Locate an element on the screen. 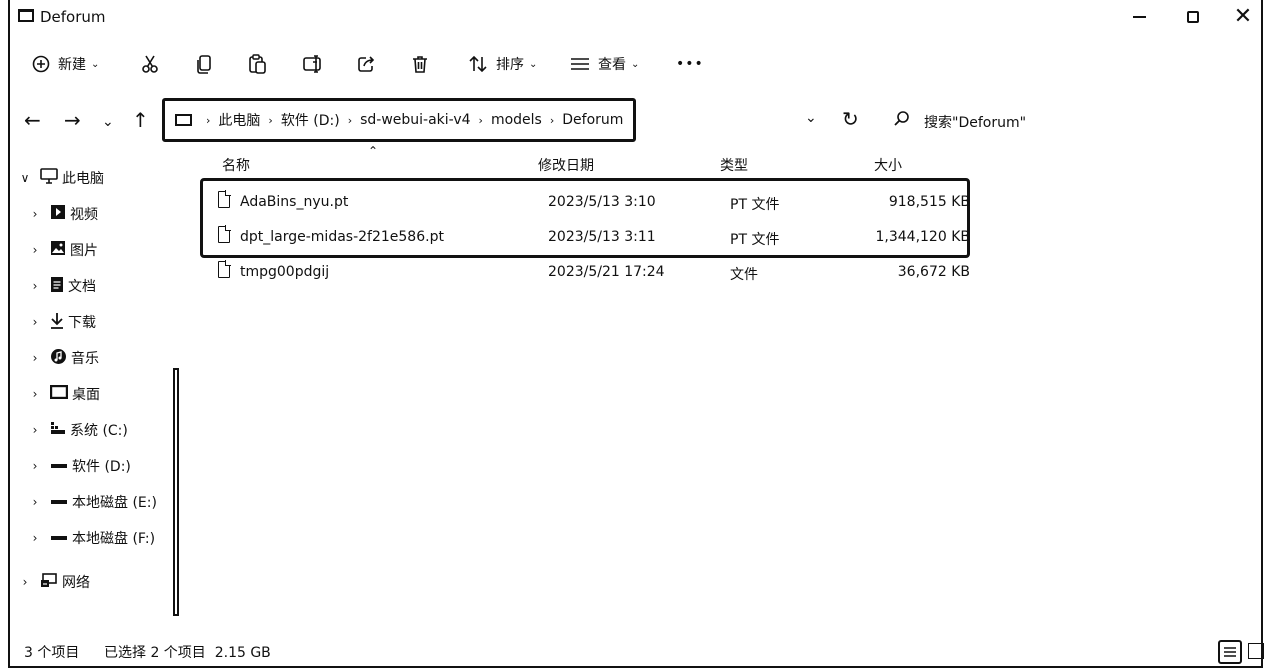 The height and width of the screenshot is (672, 1280). copy-icon is located at coordinates (204, 64).